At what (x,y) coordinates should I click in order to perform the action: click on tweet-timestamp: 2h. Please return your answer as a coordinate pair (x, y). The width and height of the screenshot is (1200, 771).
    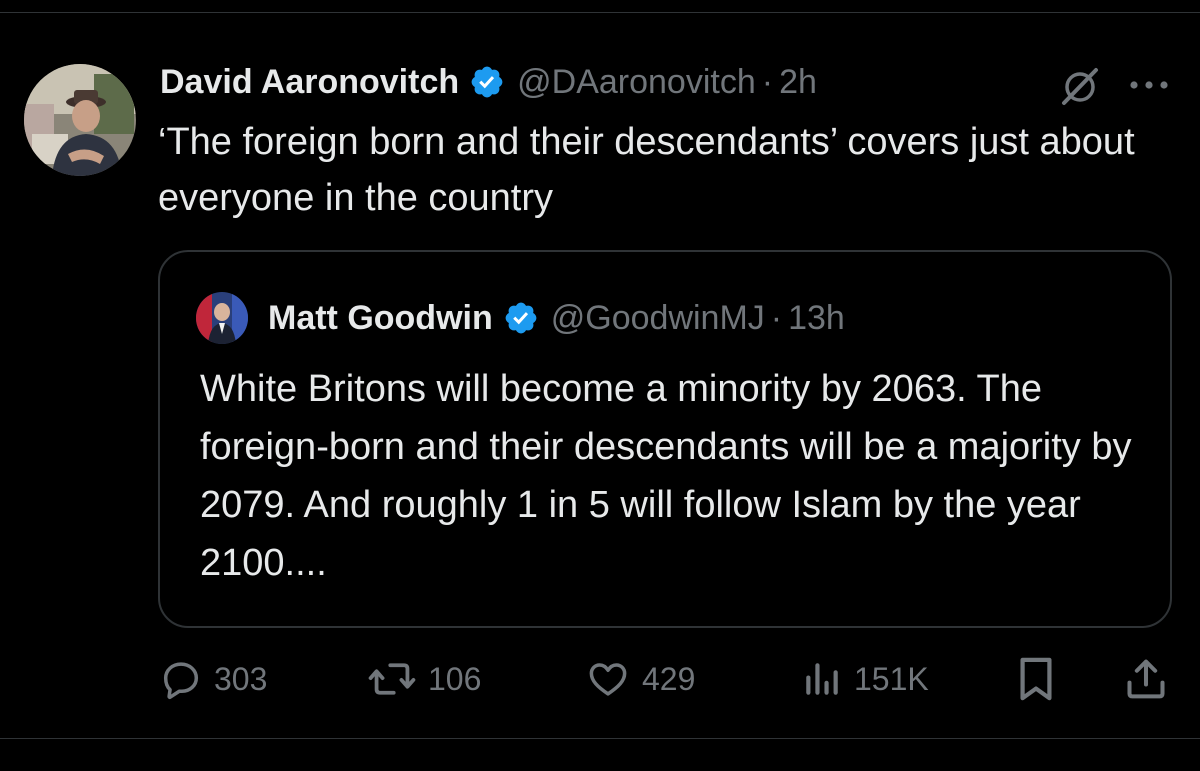
    Looking at the image, I should click on (798, 82).